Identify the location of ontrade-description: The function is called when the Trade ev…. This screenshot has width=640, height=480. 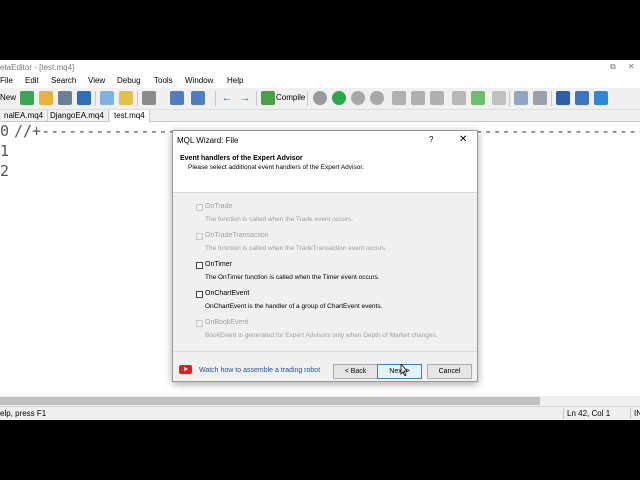
(279, 219).